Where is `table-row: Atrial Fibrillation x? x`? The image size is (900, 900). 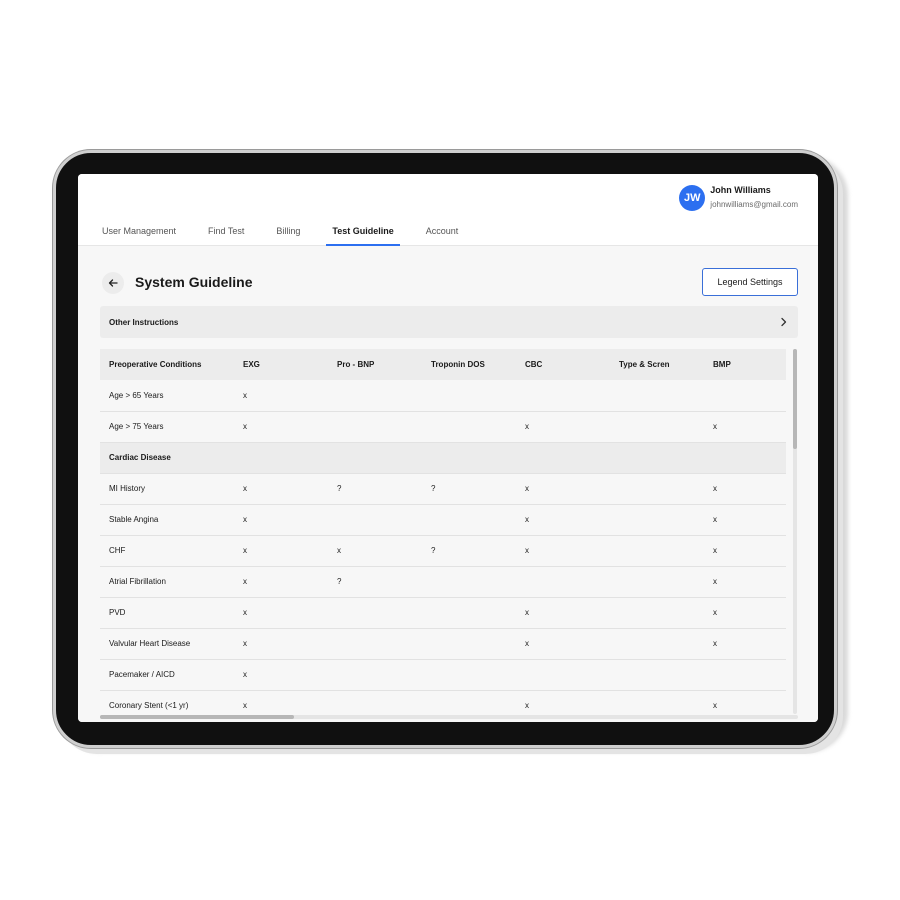
table-row: Atrial Fibrillation x? x is located at coordinates (443, 581).